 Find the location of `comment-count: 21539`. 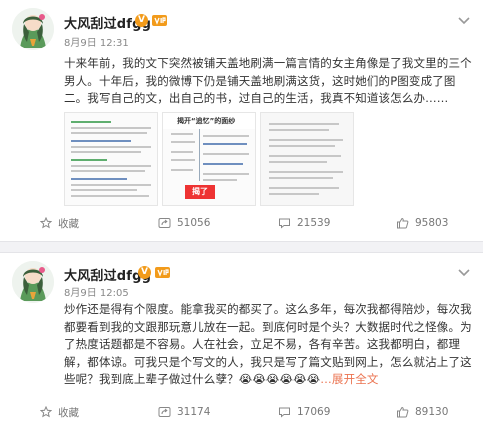

comment-count: 21539 is located at coordinates (314, 223).